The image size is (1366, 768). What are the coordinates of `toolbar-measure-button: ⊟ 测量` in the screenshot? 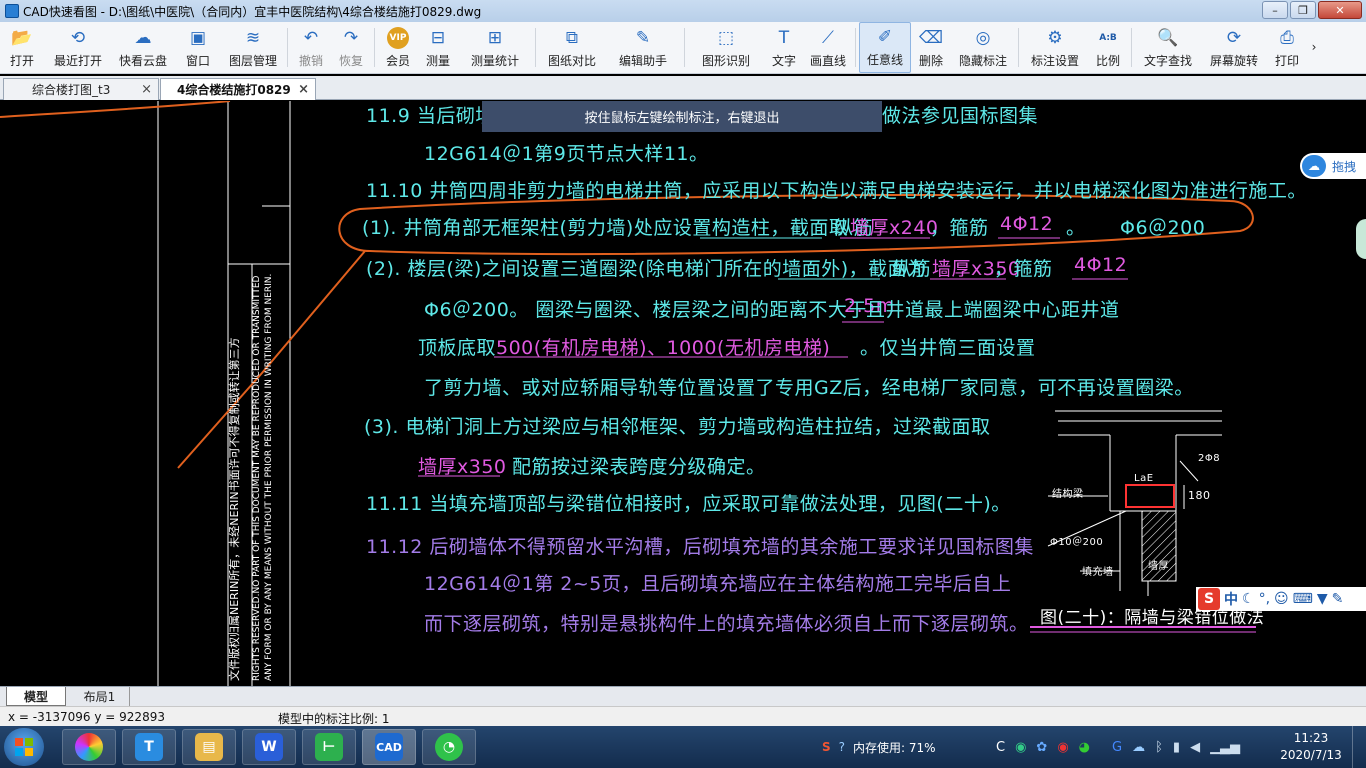 It's located at (438, 47).